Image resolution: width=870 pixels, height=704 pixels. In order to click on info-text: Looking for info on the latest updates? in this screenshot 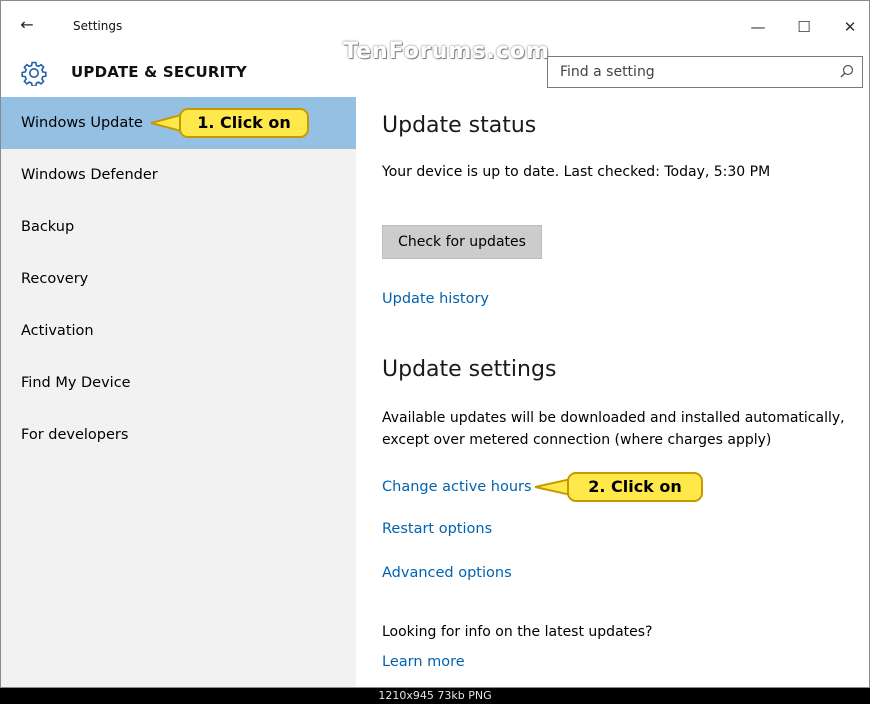, I will do `click(517, 632)`.